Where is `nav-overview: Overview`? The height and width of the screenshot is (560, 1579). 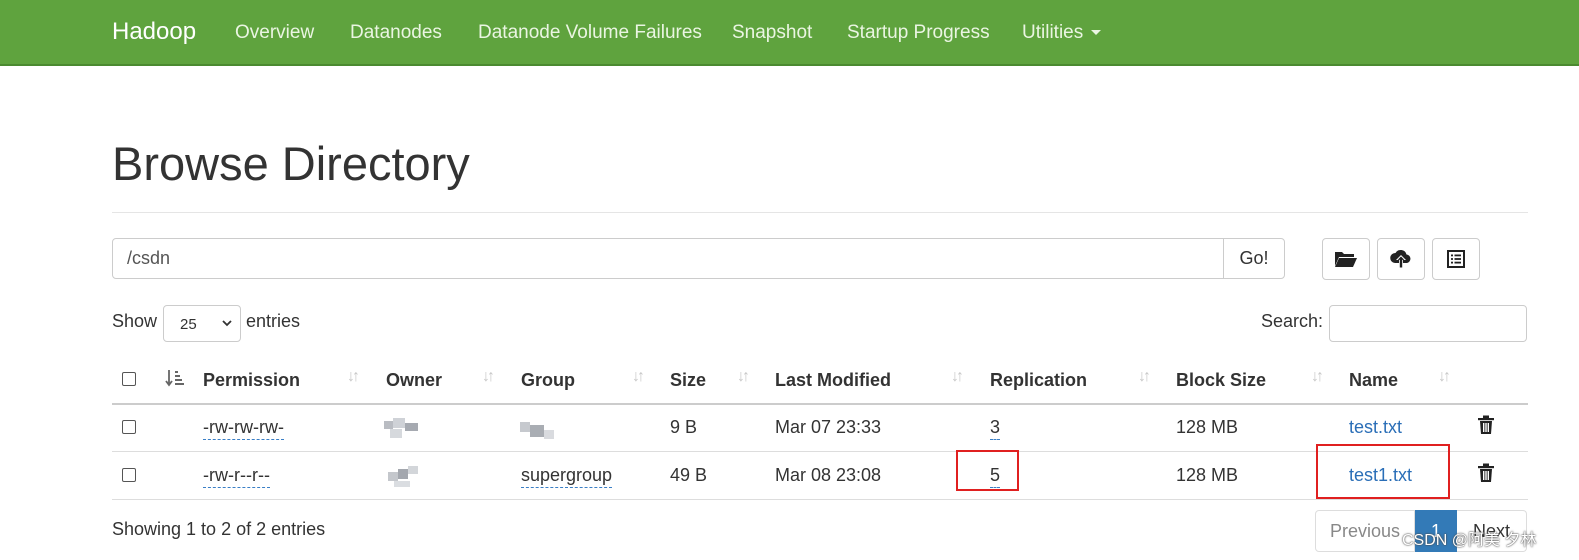
nav-overview: Overview is located at coordinates (274, 33).